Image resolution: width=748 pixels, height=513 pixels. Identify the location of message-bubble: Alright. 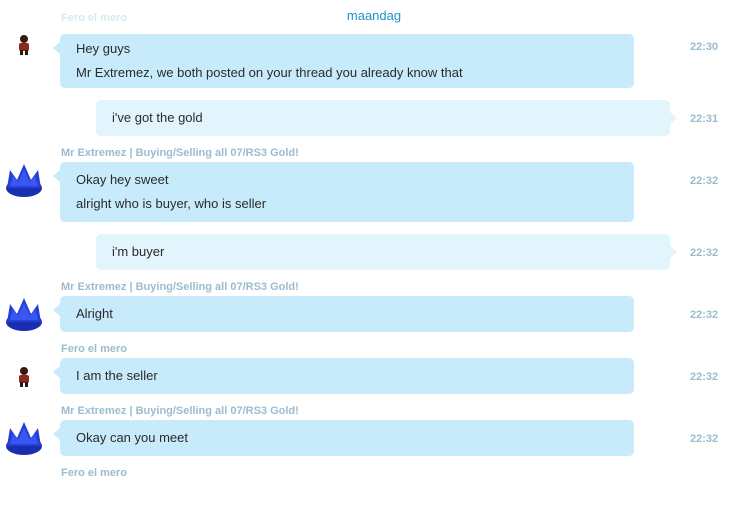
(343, 314).